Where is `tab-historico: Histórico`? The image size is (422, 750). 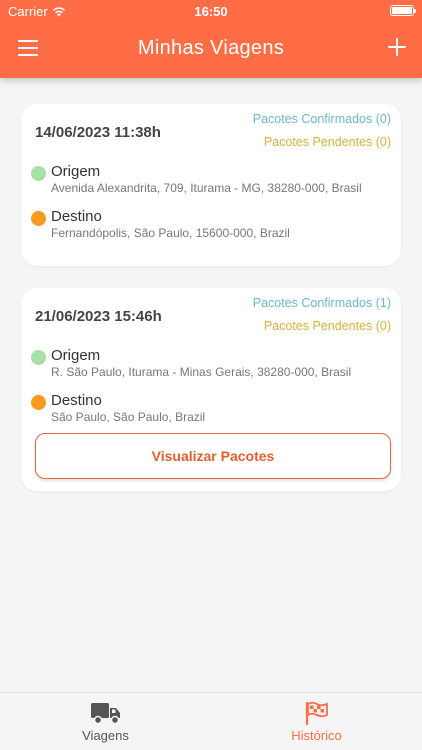 tab-historico: Histórico is located at coordinates (316, 721).